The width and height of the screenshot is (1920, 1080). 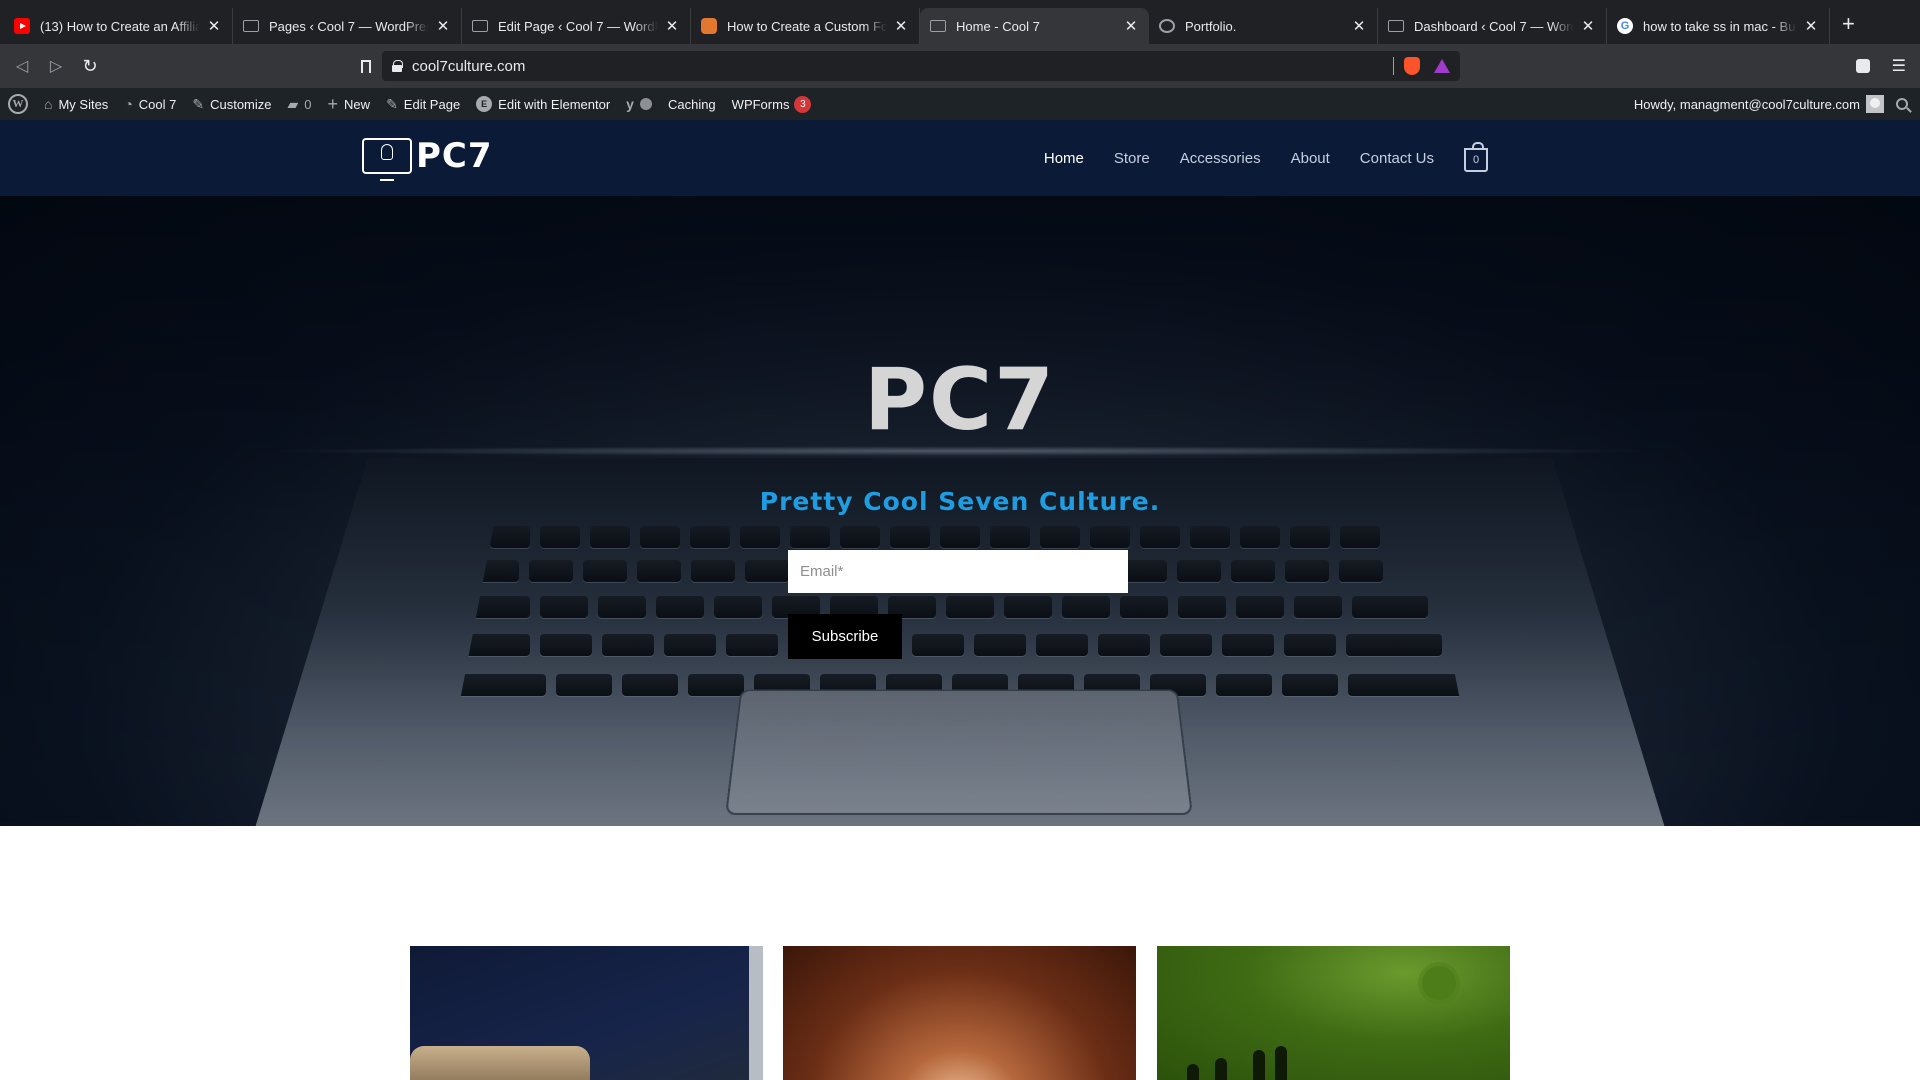 I want to click on tab-title: Edit Page ‹ Cool 7 — WordPress, so click(x=578, y=26).